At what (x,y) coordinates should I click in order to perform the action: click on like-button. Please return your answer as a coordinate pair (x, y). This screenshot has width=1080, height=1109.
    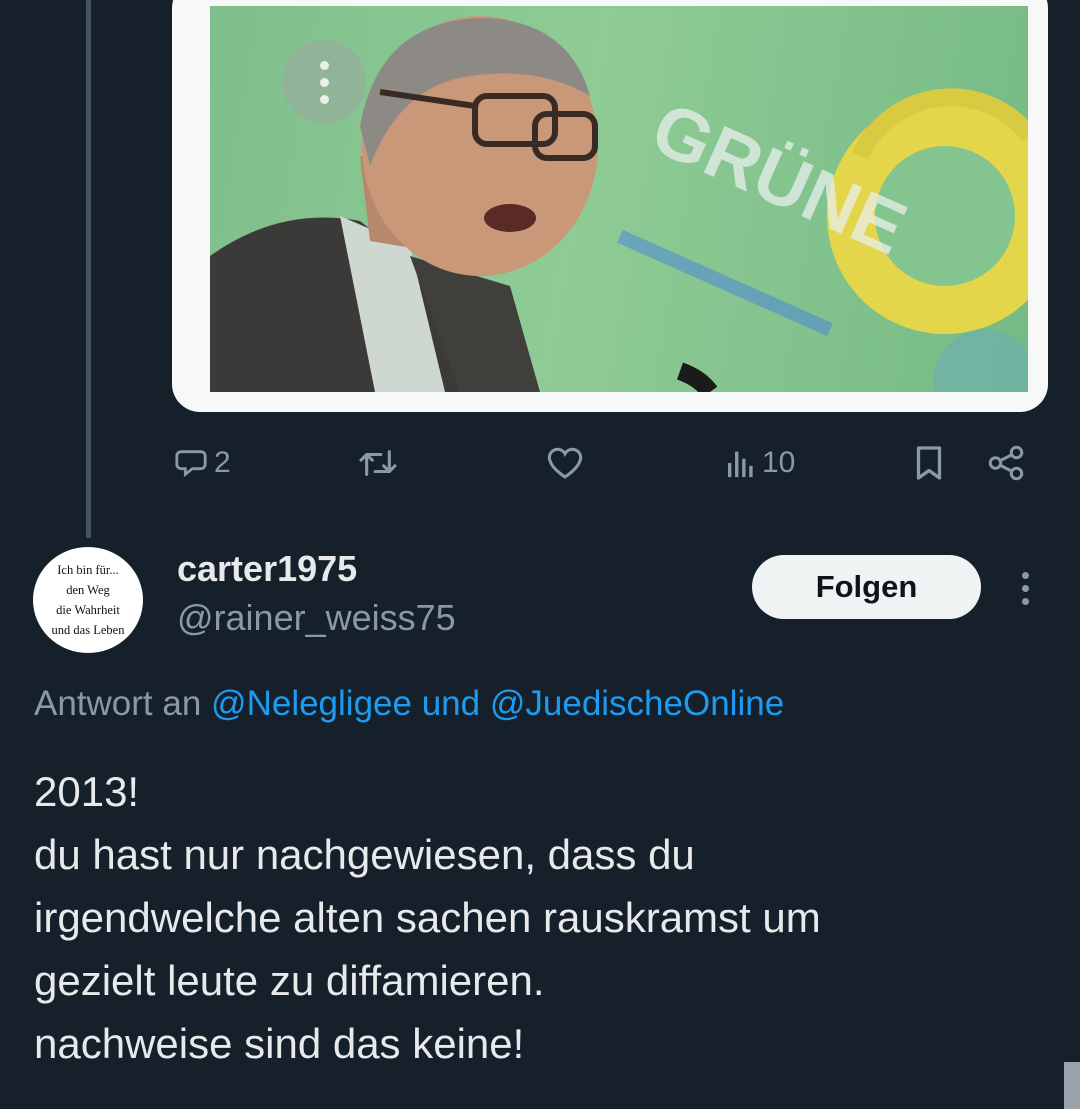
    Looking at the image, I should click on (568, 463).